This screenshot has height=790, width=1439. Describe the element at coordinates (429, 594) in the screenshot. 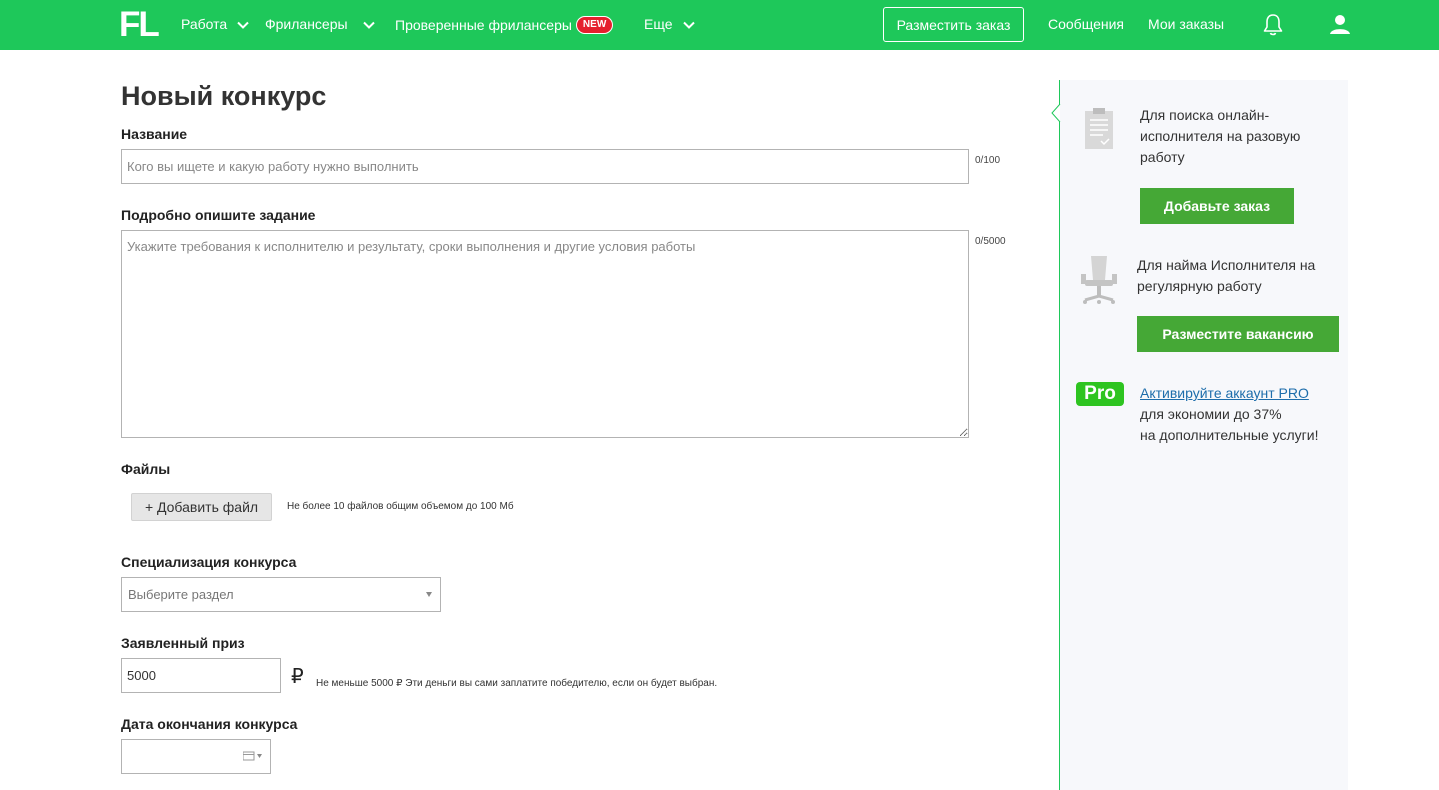

I see `dropdown-arrow-icon` at that location.